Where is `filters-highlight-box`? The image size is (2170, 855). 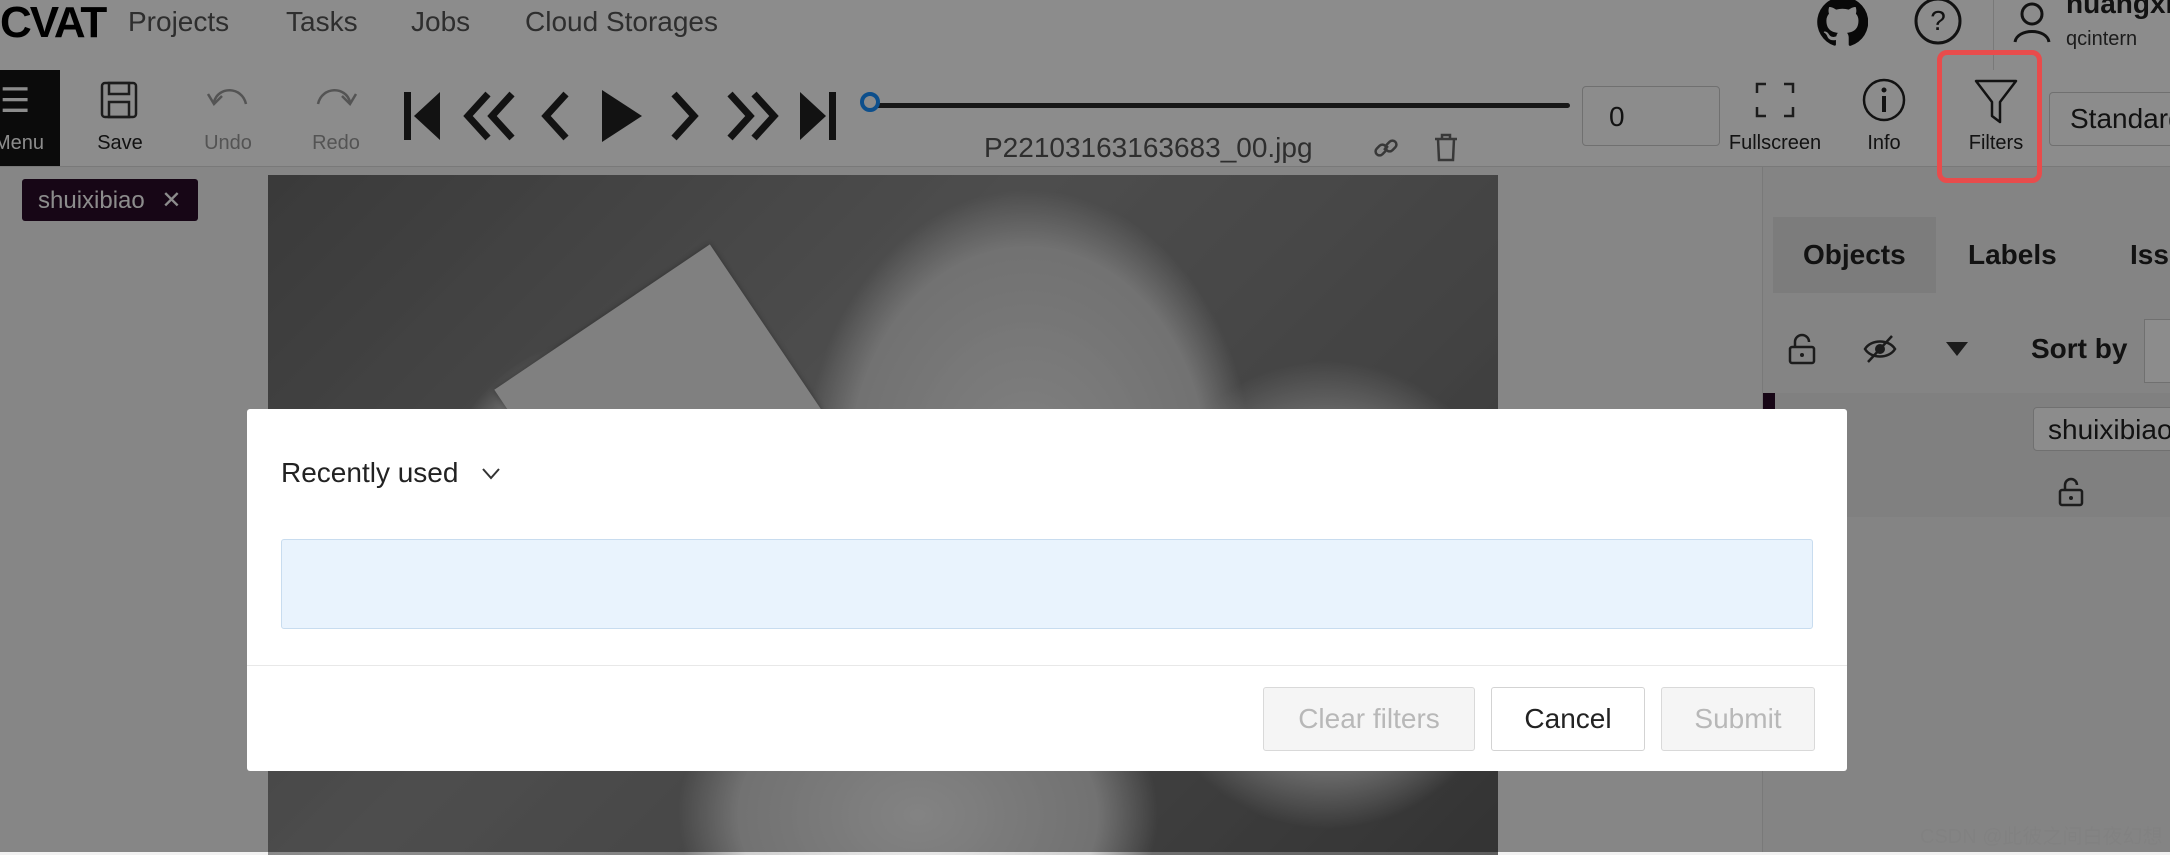
filters-highlight-box is located at coordinates (1989, 116).